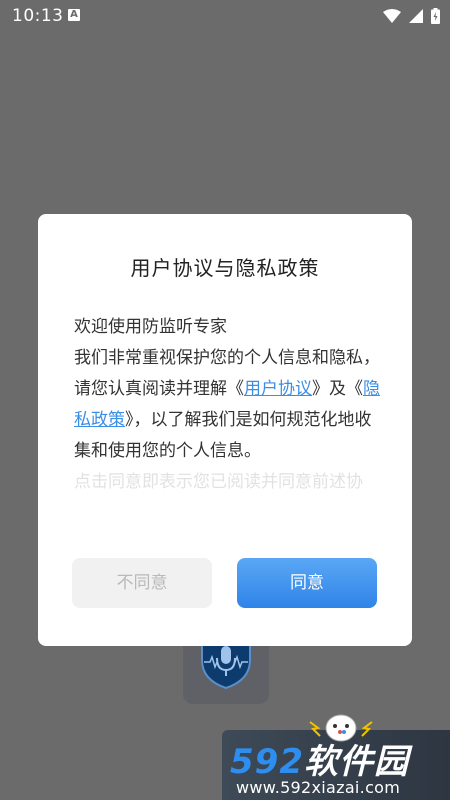 Image resolution: width=450 pixels, height=800 pixels. I want to click on notification-a-icon: A, so click(74, 15).